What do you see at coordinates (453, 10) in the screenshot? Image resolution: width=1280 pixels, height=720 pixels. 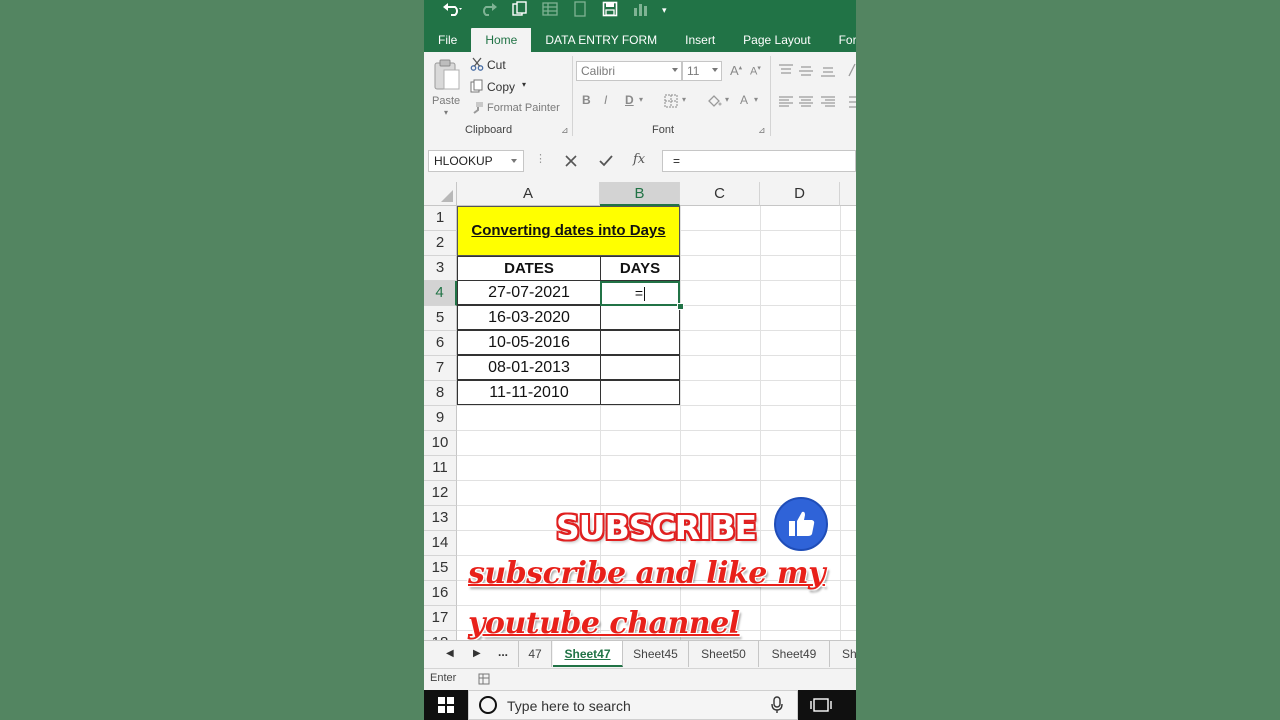 I see `undo-icon` at bounding box center [453, 10].